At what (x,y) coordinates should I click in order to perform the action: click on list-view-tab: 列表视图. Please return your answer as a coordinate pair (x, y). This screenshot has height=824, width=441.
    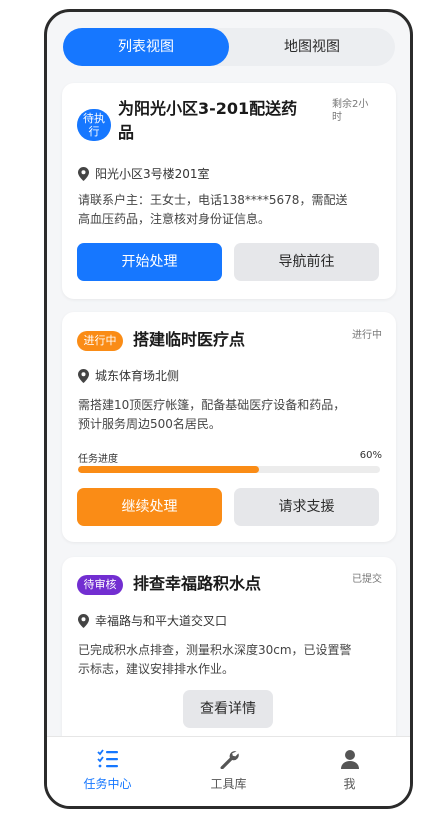
    Looking at the image, I should click on (146, 47).